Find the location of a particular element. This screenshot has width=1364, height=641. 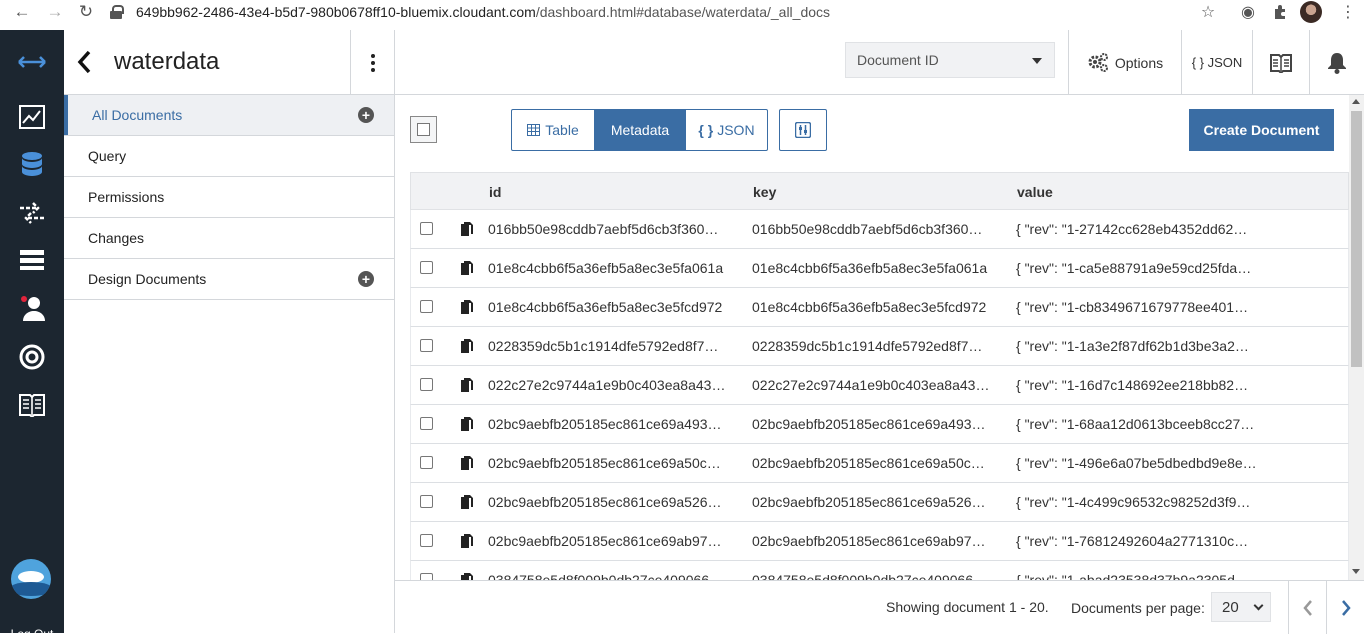

browser-menu-icon: ⋮ is located at coordinates (1348, 12).